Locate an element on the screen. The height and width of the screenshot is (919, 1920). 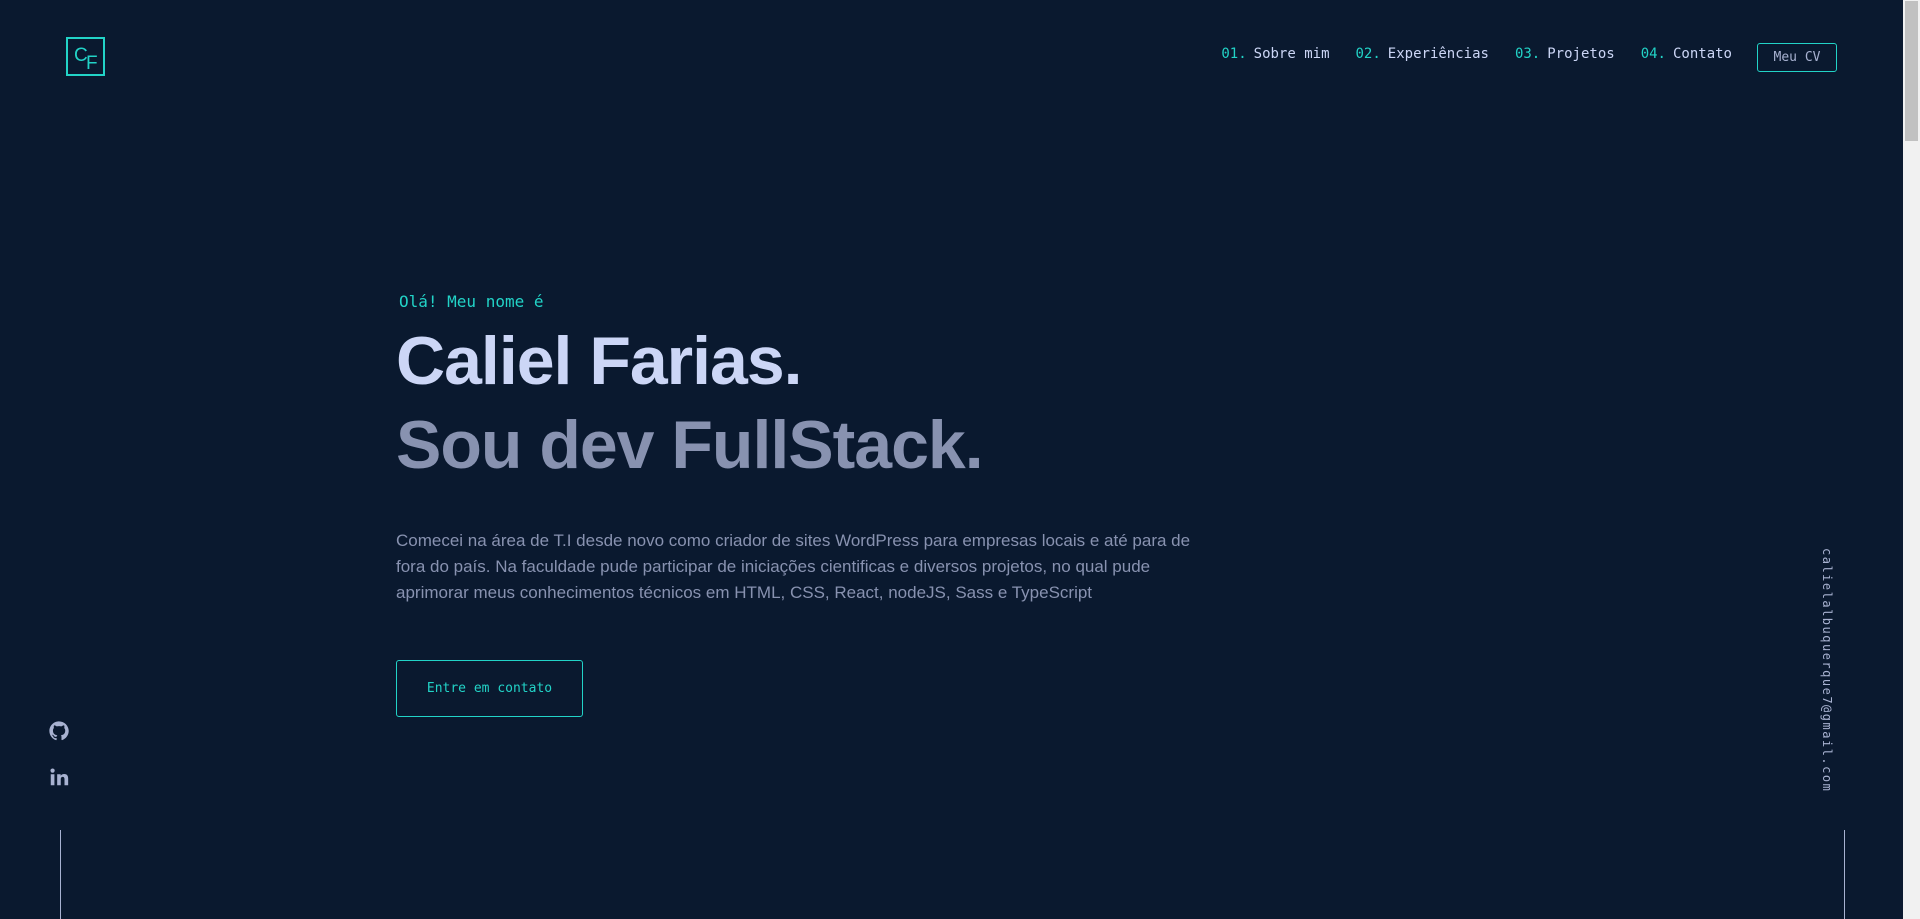
github-icon is located at coordinates (59, 731).